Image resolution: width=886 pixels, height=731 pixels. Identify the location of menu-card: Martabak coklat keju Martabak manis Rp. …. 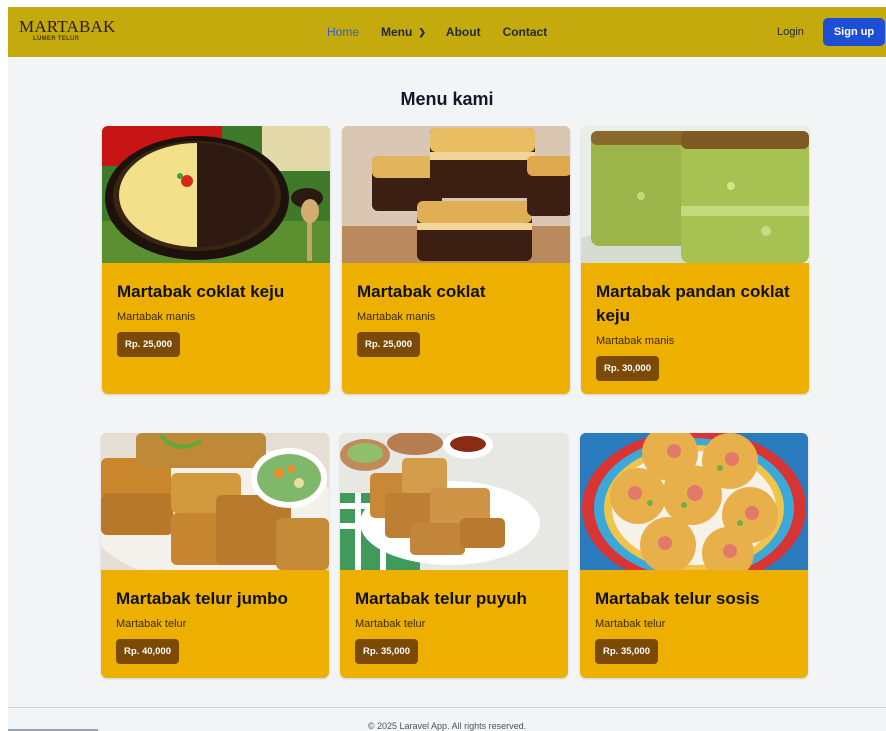
(216, 260).